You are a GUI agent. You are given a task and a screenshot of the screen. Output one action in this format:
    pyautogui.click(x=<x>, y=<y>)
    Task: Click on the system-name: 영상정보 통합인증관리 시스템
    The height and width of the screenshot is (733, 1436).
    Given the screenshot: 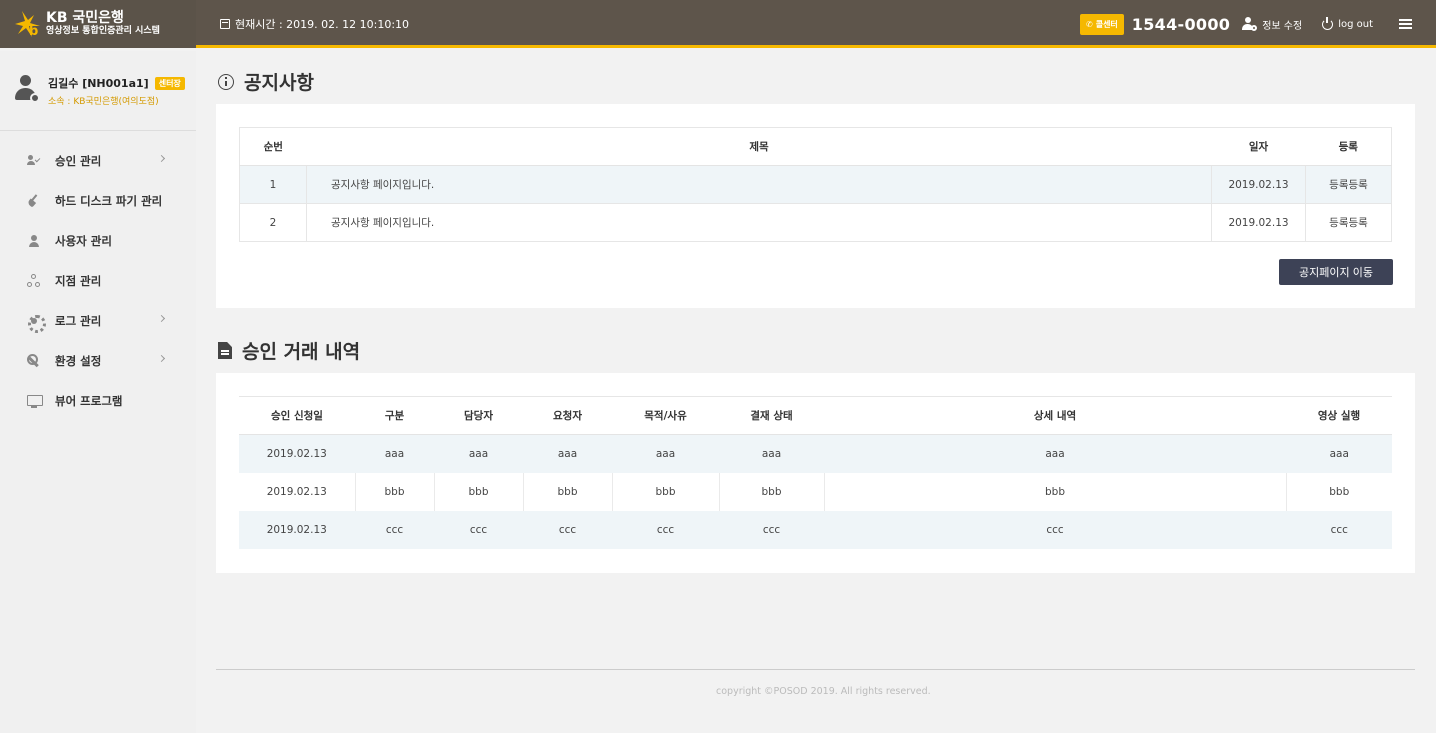 What is the action you would take?
    pyautogui.click(x=103, y=31)
    